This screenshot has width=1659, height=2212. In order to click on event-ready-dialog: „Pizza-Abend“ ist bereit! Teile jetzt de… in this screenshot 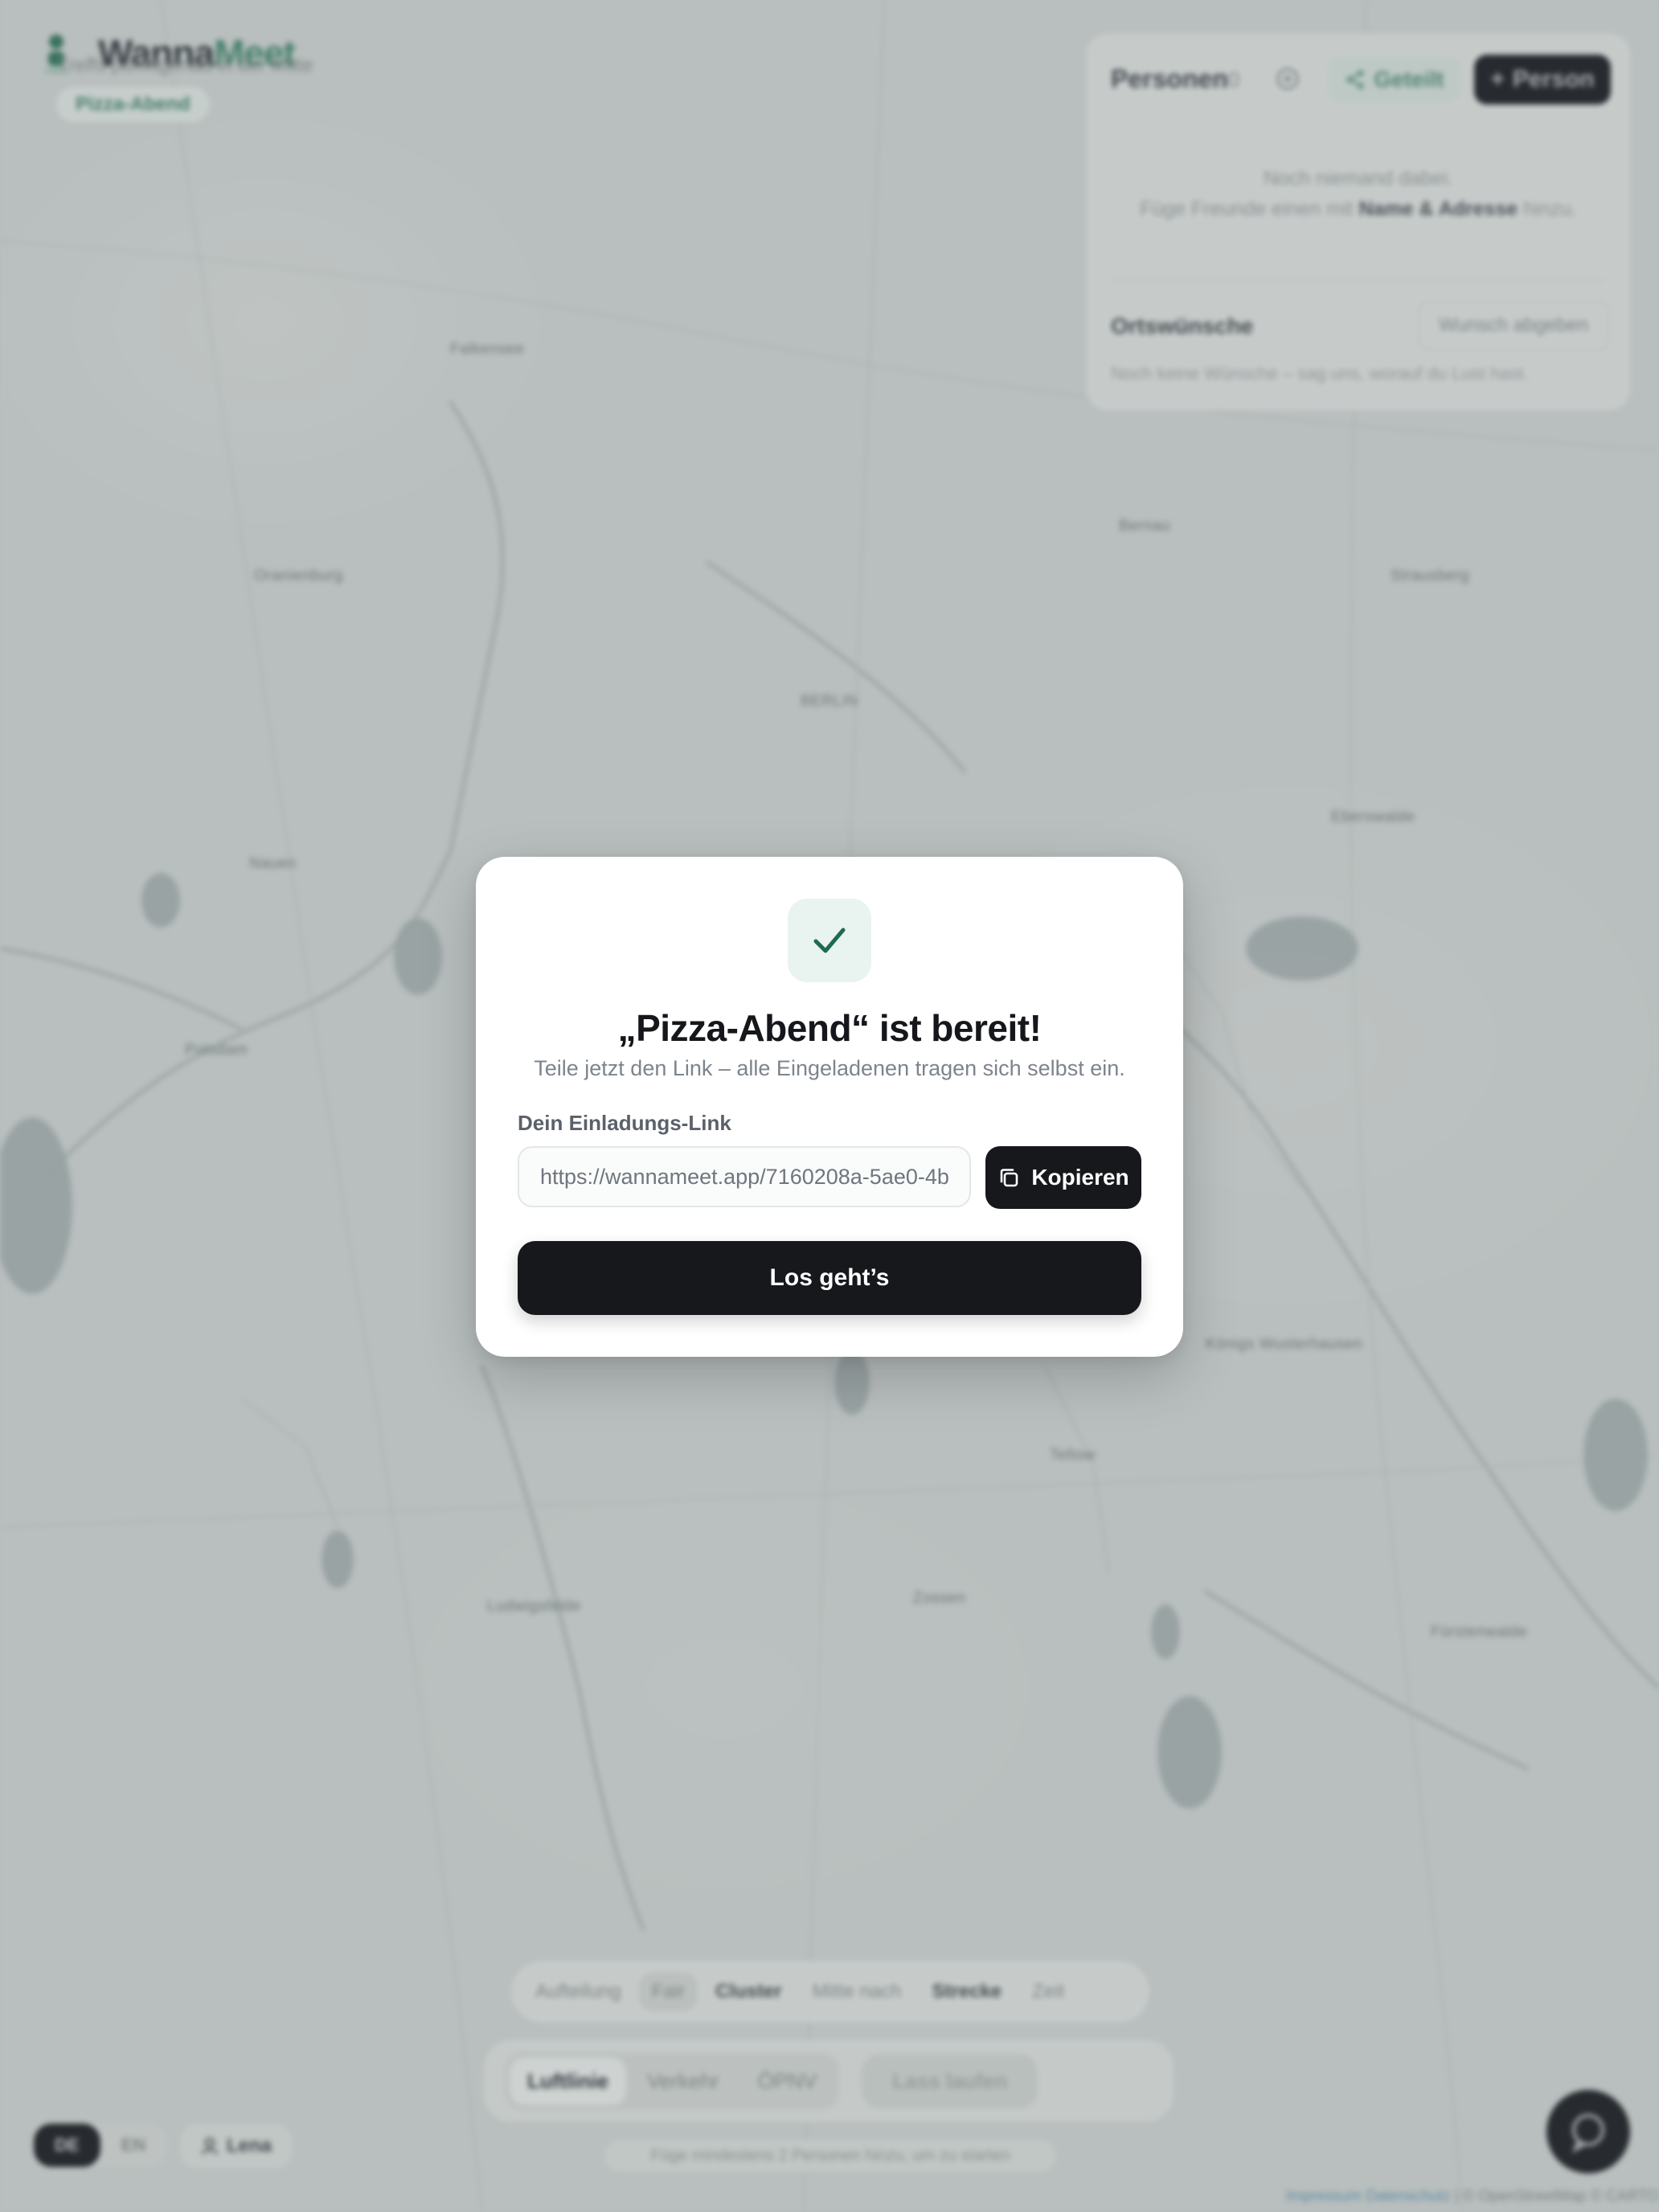, I will do `click(829, 1107)`.